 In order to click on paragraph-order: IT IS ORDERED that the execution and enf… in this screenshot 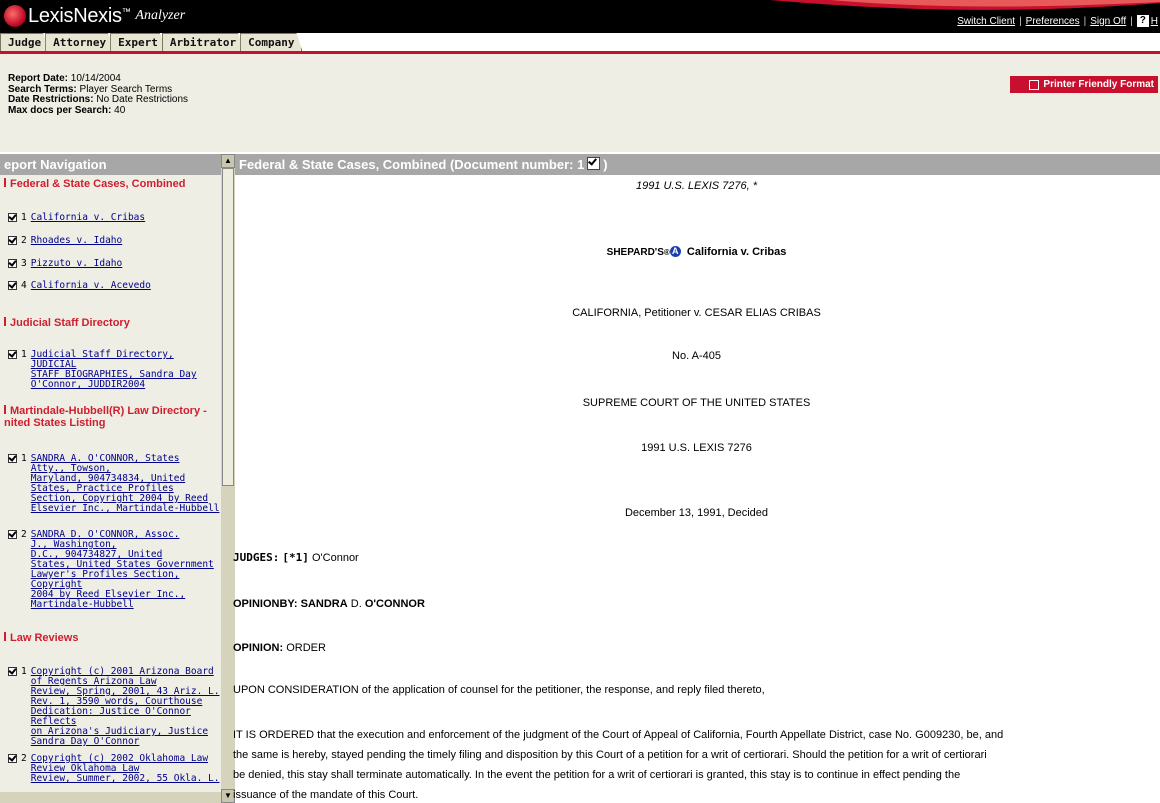, I will do `click(618, 765)`.